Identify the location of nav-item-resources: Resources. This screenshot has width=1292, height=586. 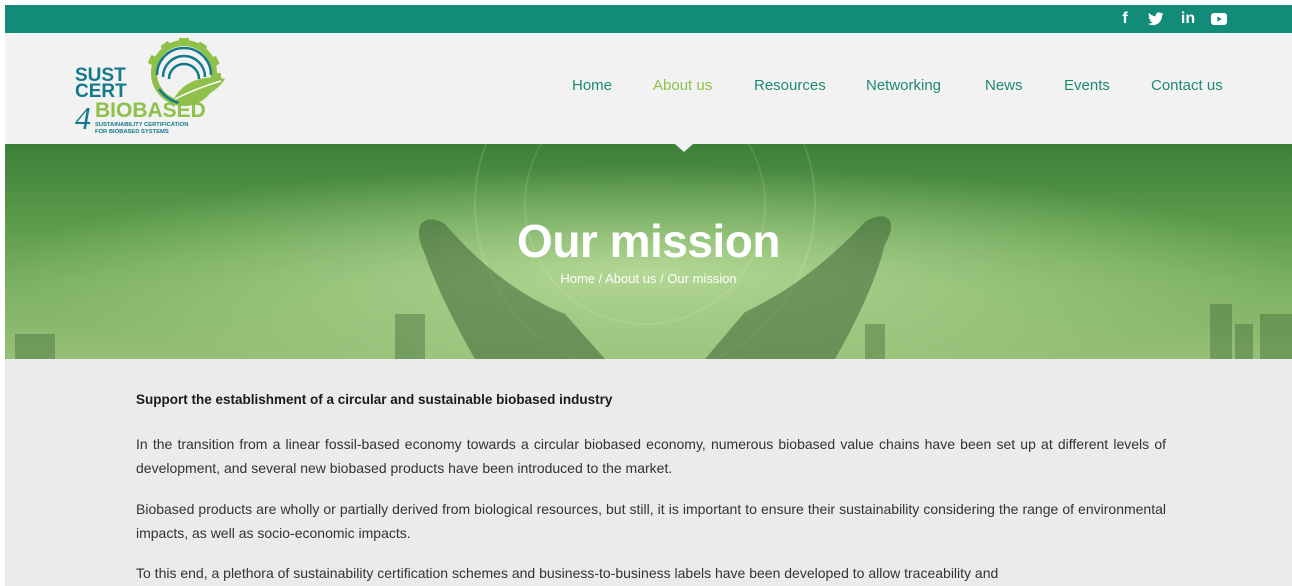
(790, 85).